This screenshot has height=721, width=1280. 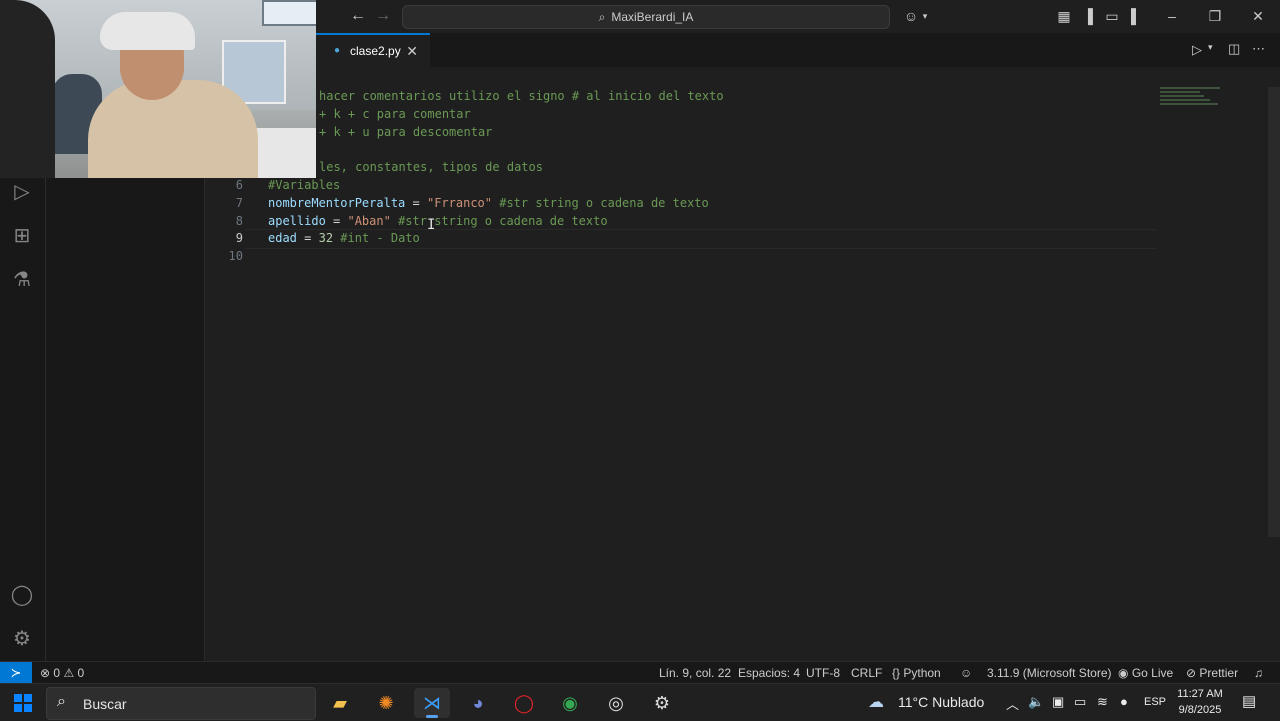 I want to click on text-cursor-icon: I, so click(x=431, y=225).